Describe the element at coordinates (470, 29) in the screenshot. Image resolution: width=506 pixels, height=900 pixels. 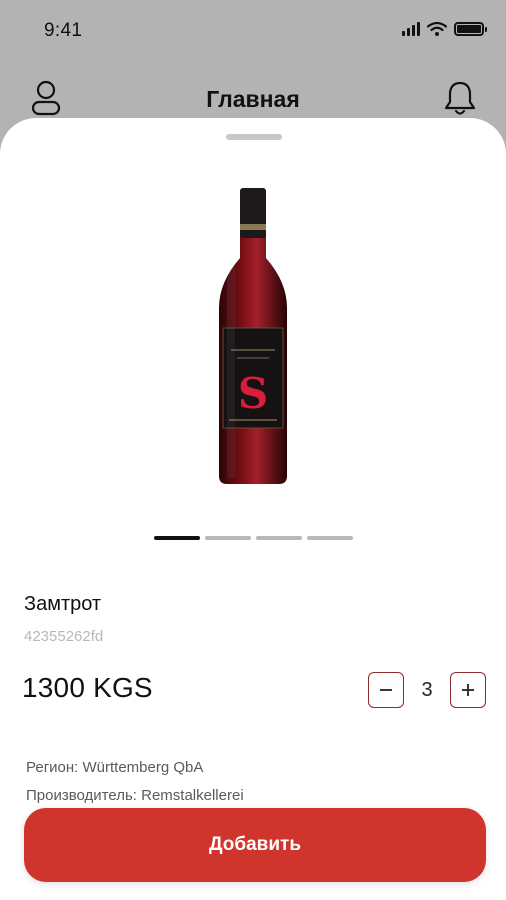
I see `battery-icon` at that location.